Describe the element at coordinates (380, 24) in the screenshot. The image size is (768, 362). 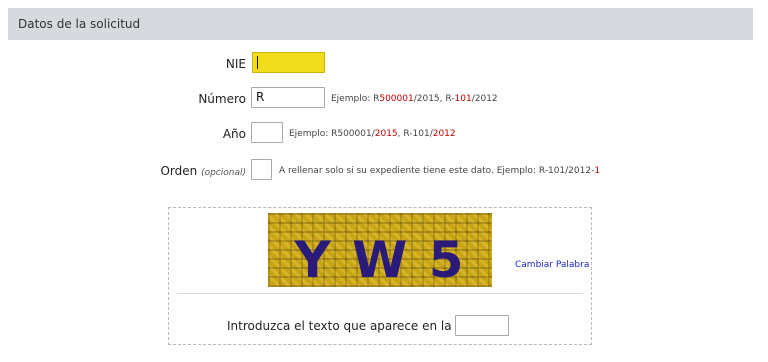
I see `section-header: Datos de la solicitud` at that location.